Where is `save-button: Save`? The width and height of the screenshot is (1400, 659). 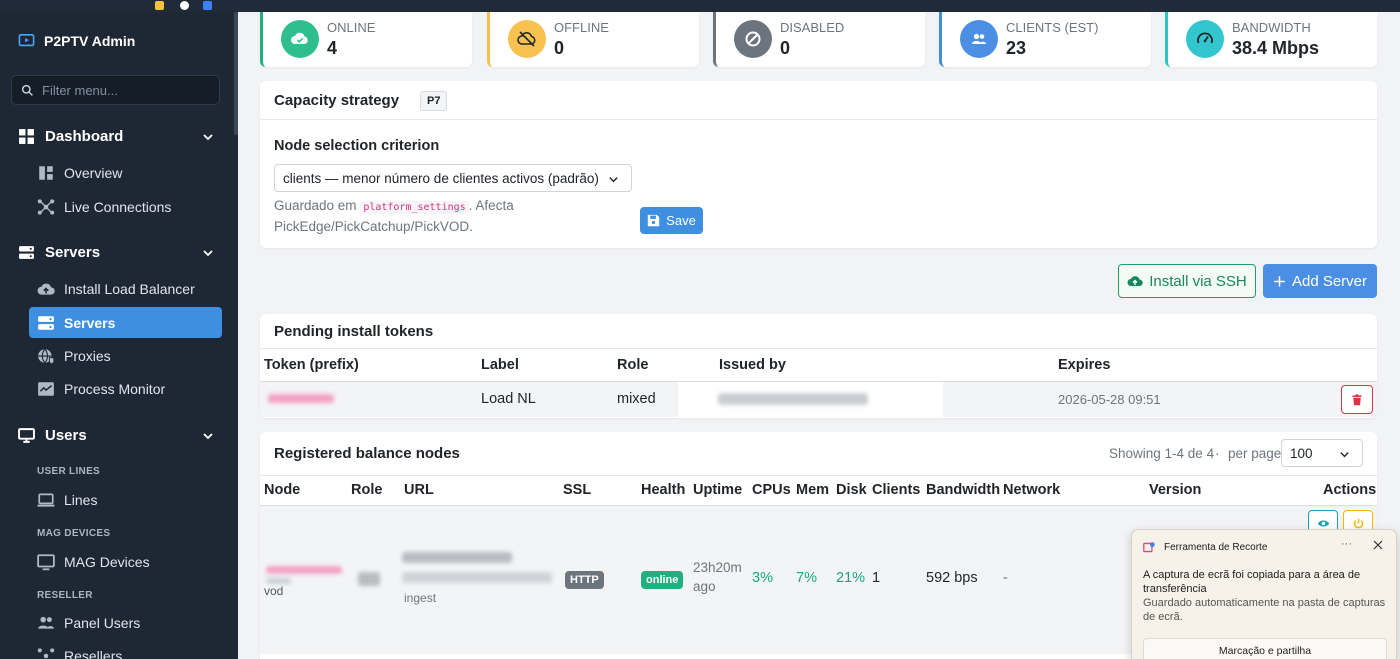
save-button: Save is located at coordinates (671, 220).